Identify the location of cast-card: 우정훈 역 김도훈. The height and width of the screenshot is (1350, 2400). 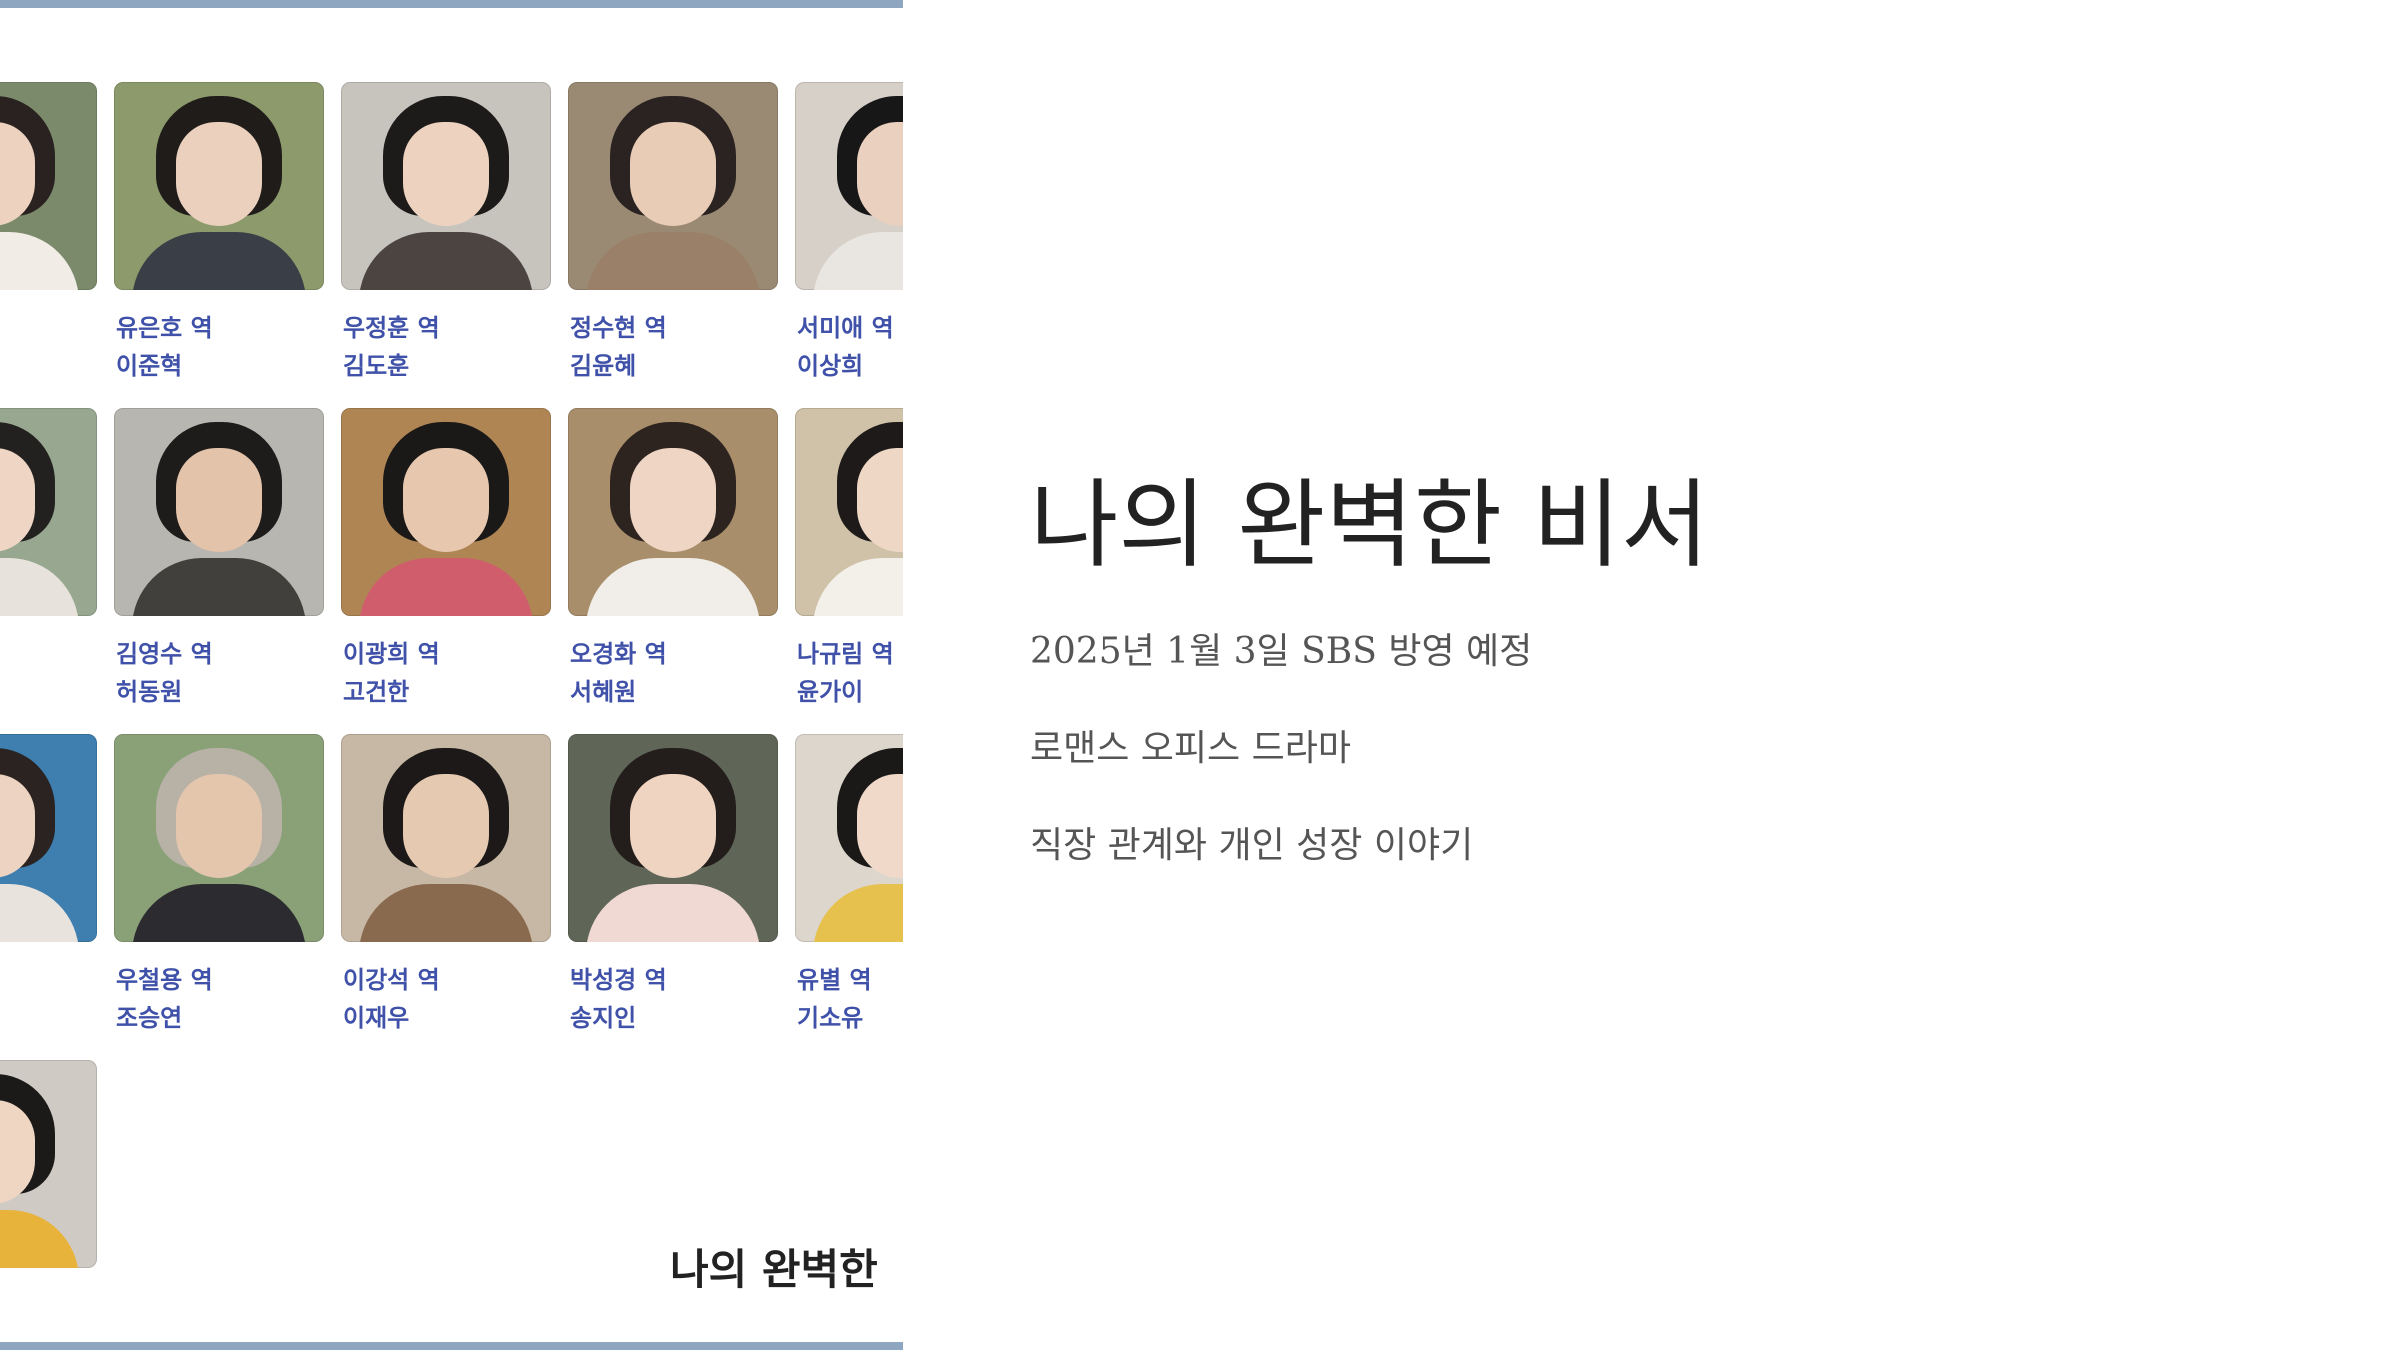
(446, 245).